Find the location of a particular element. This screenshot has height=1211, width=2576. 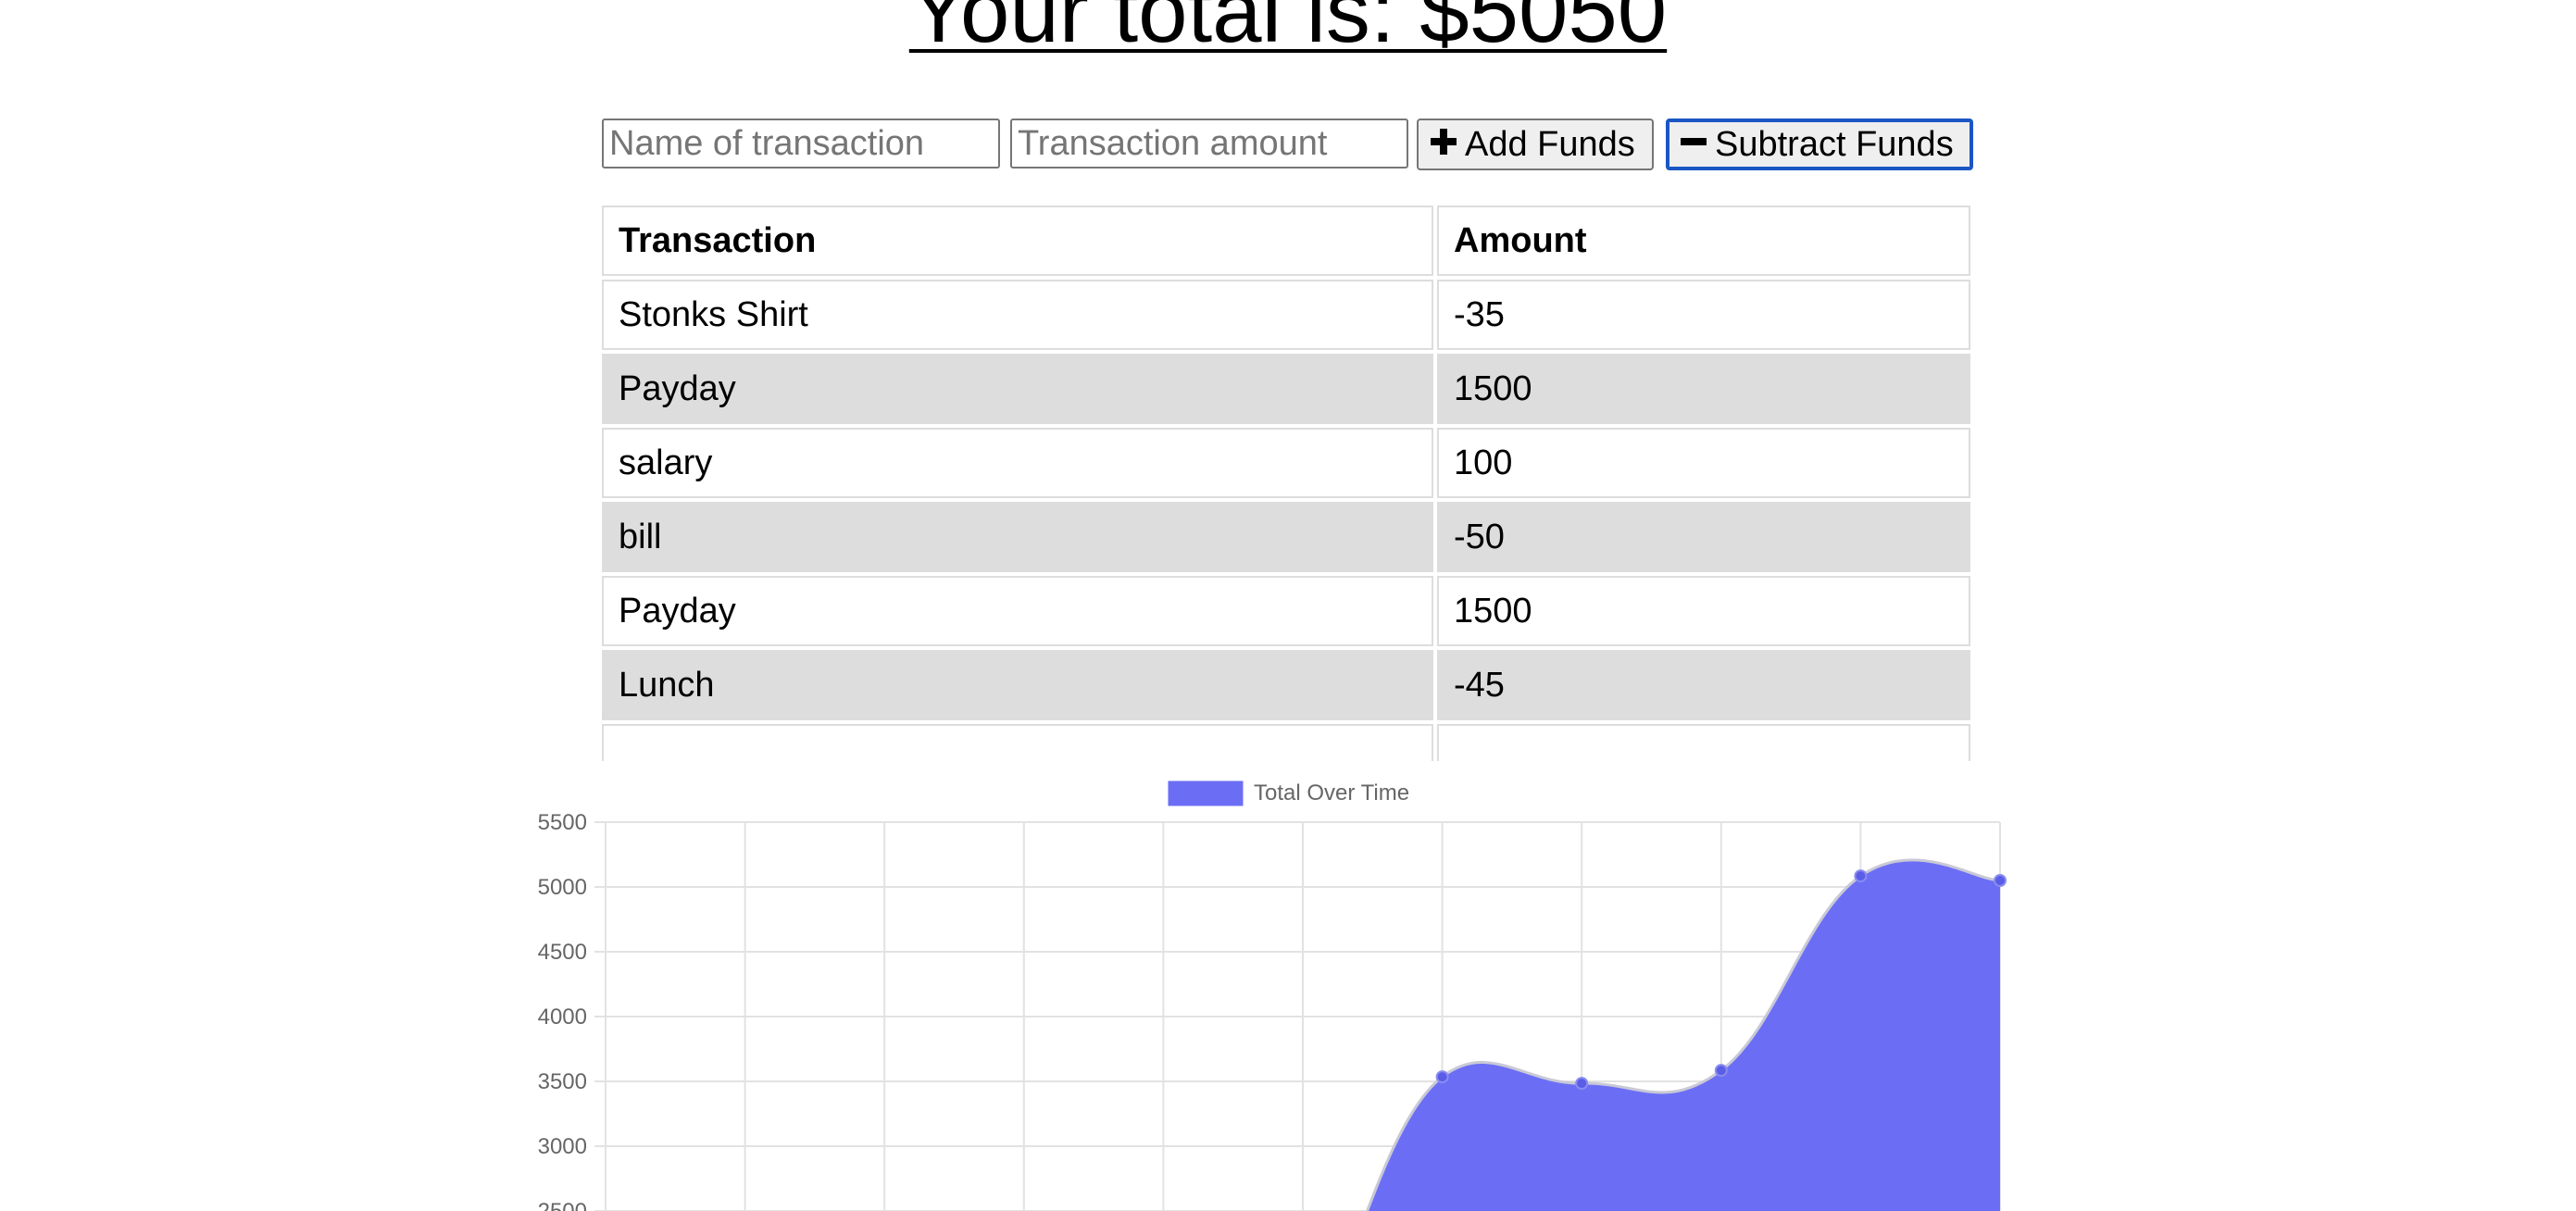

transaction-name-cell is located at coordinates (1018, 742).